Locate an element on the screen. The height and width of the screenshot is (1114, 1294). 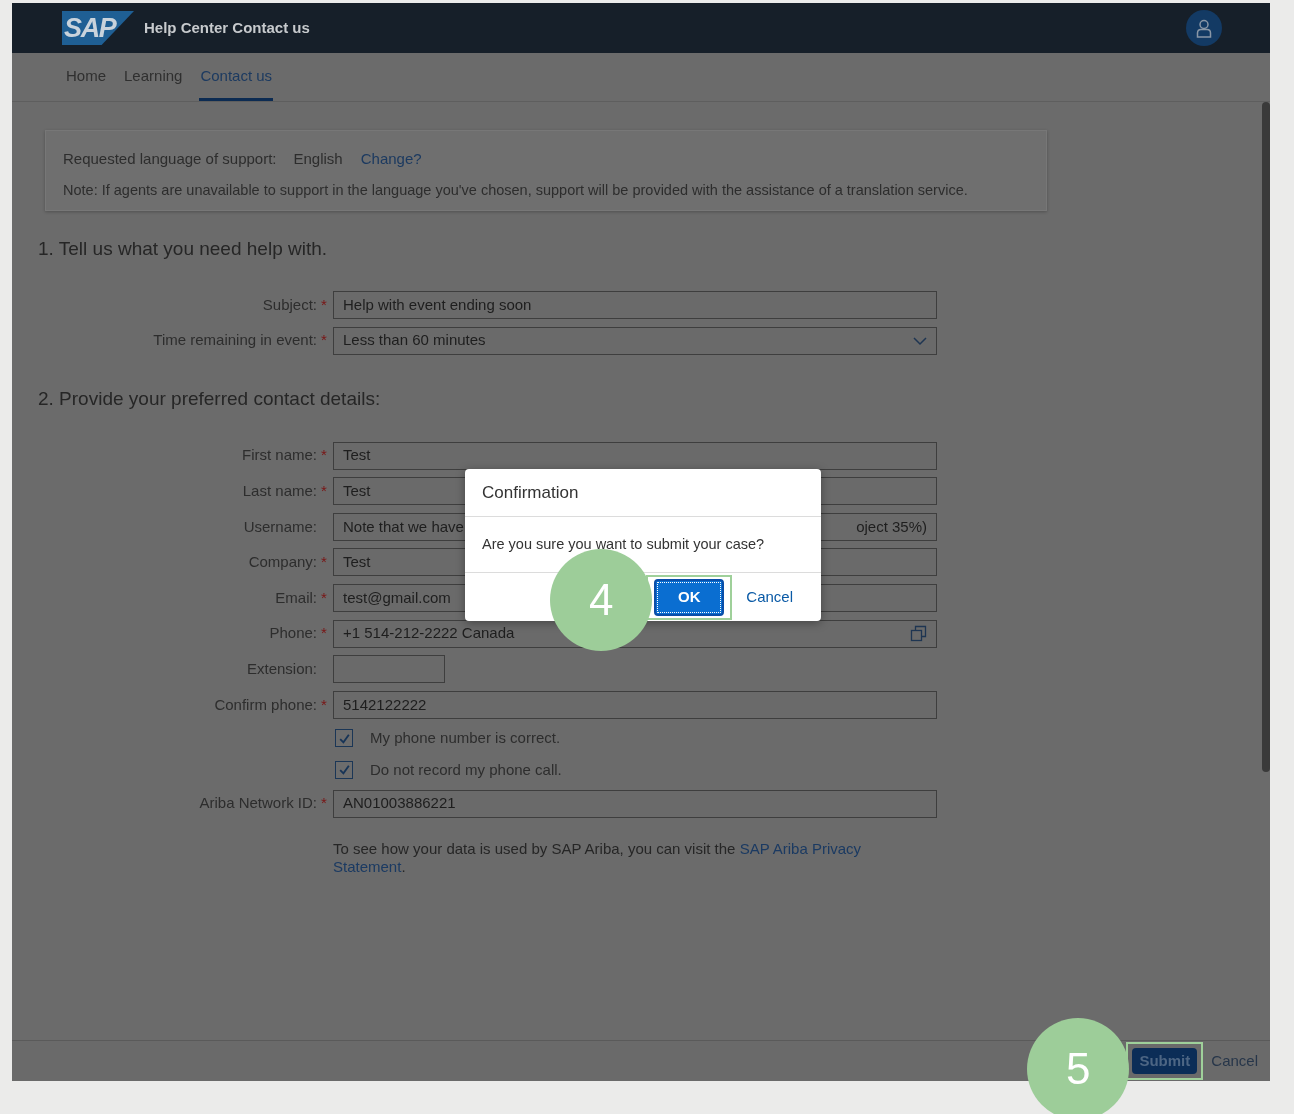
field-label: Last name: is located at coordinates (279, 490).